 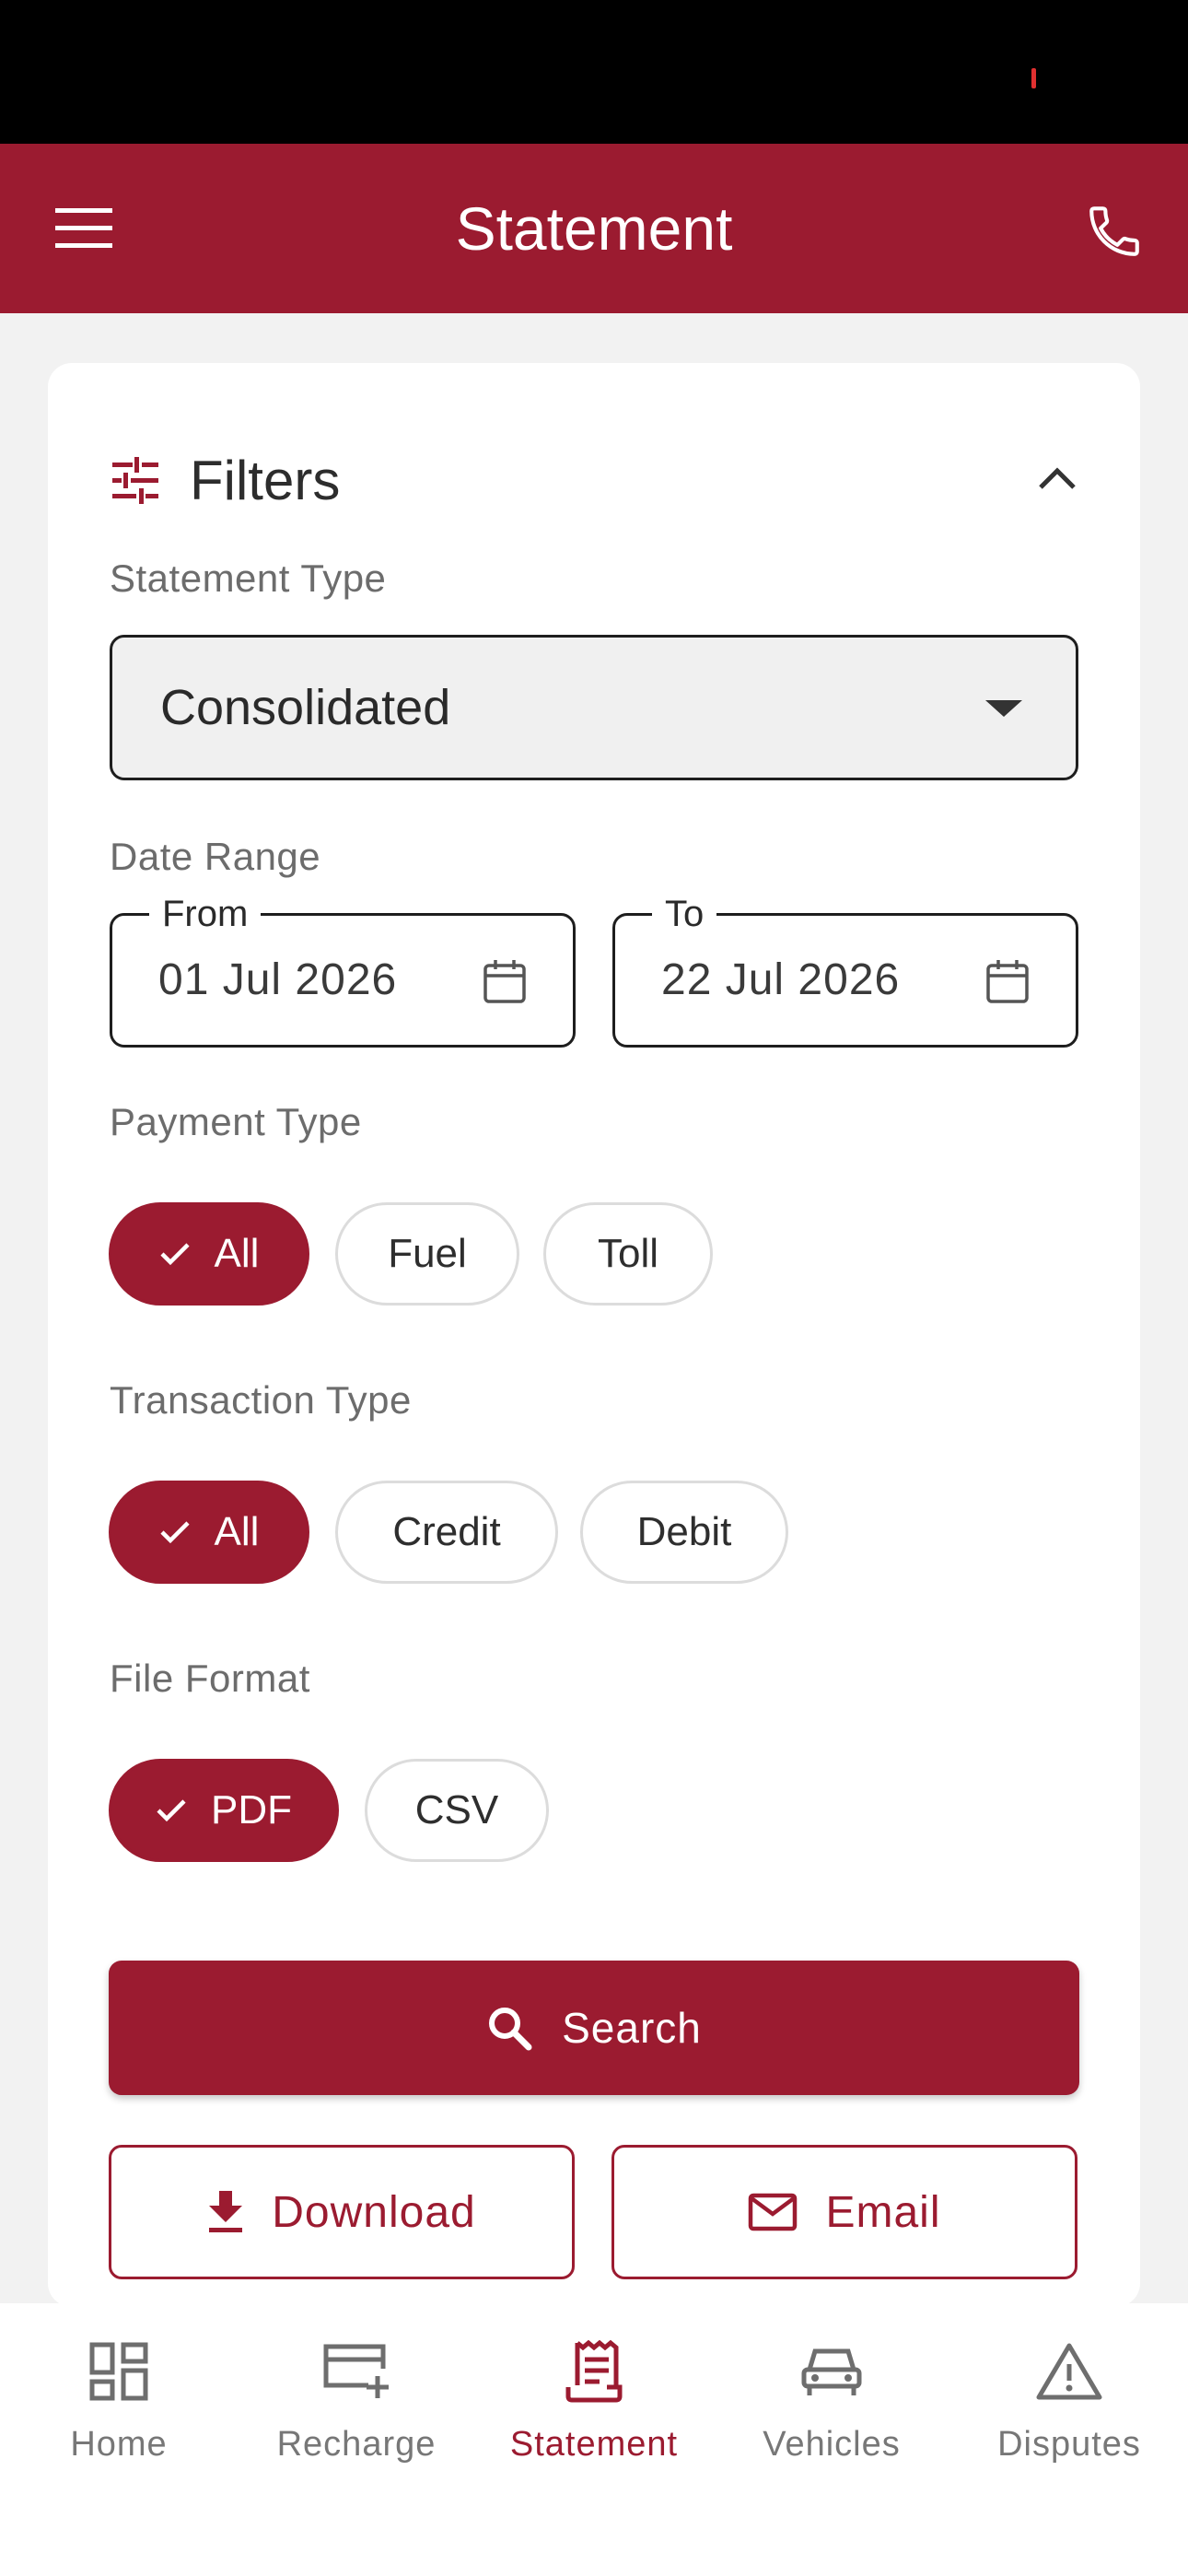 I want to click on dropdown-arrow-icon, so click(x=1004, y=708).